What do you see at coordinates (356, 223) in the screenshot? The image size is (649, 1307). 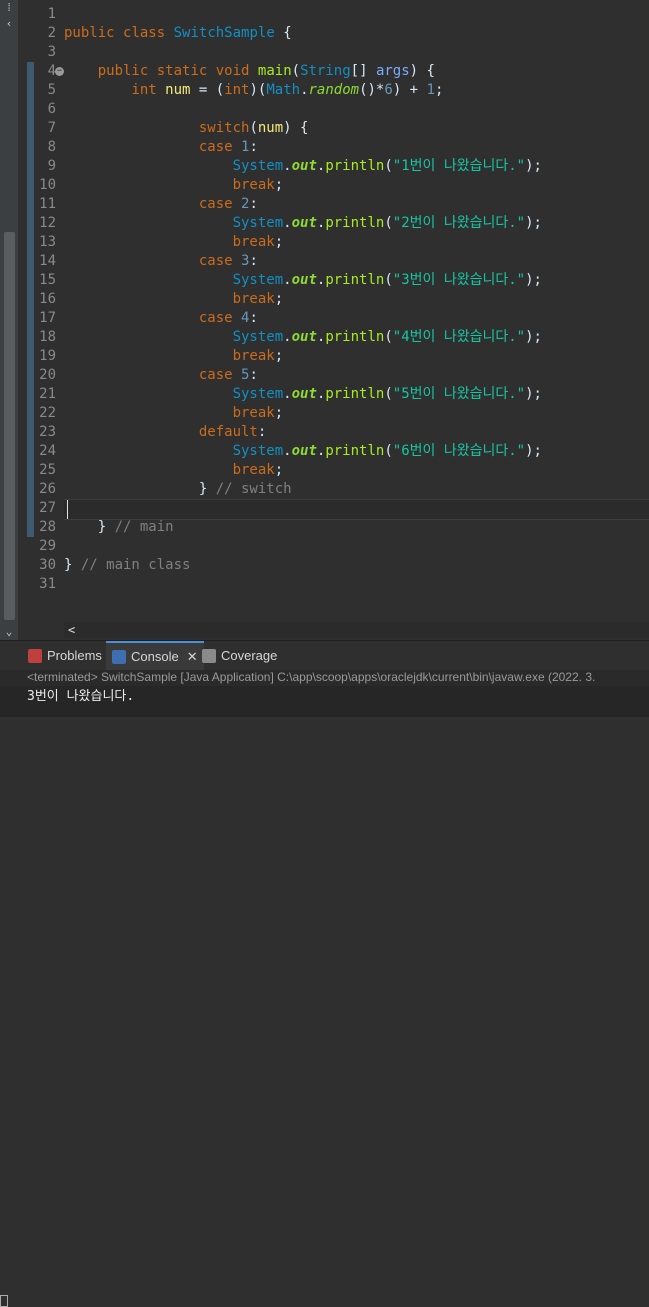 I see `code-line: System.out.println("2번이 나왔습니다.");` at bounding box center [356, 223].